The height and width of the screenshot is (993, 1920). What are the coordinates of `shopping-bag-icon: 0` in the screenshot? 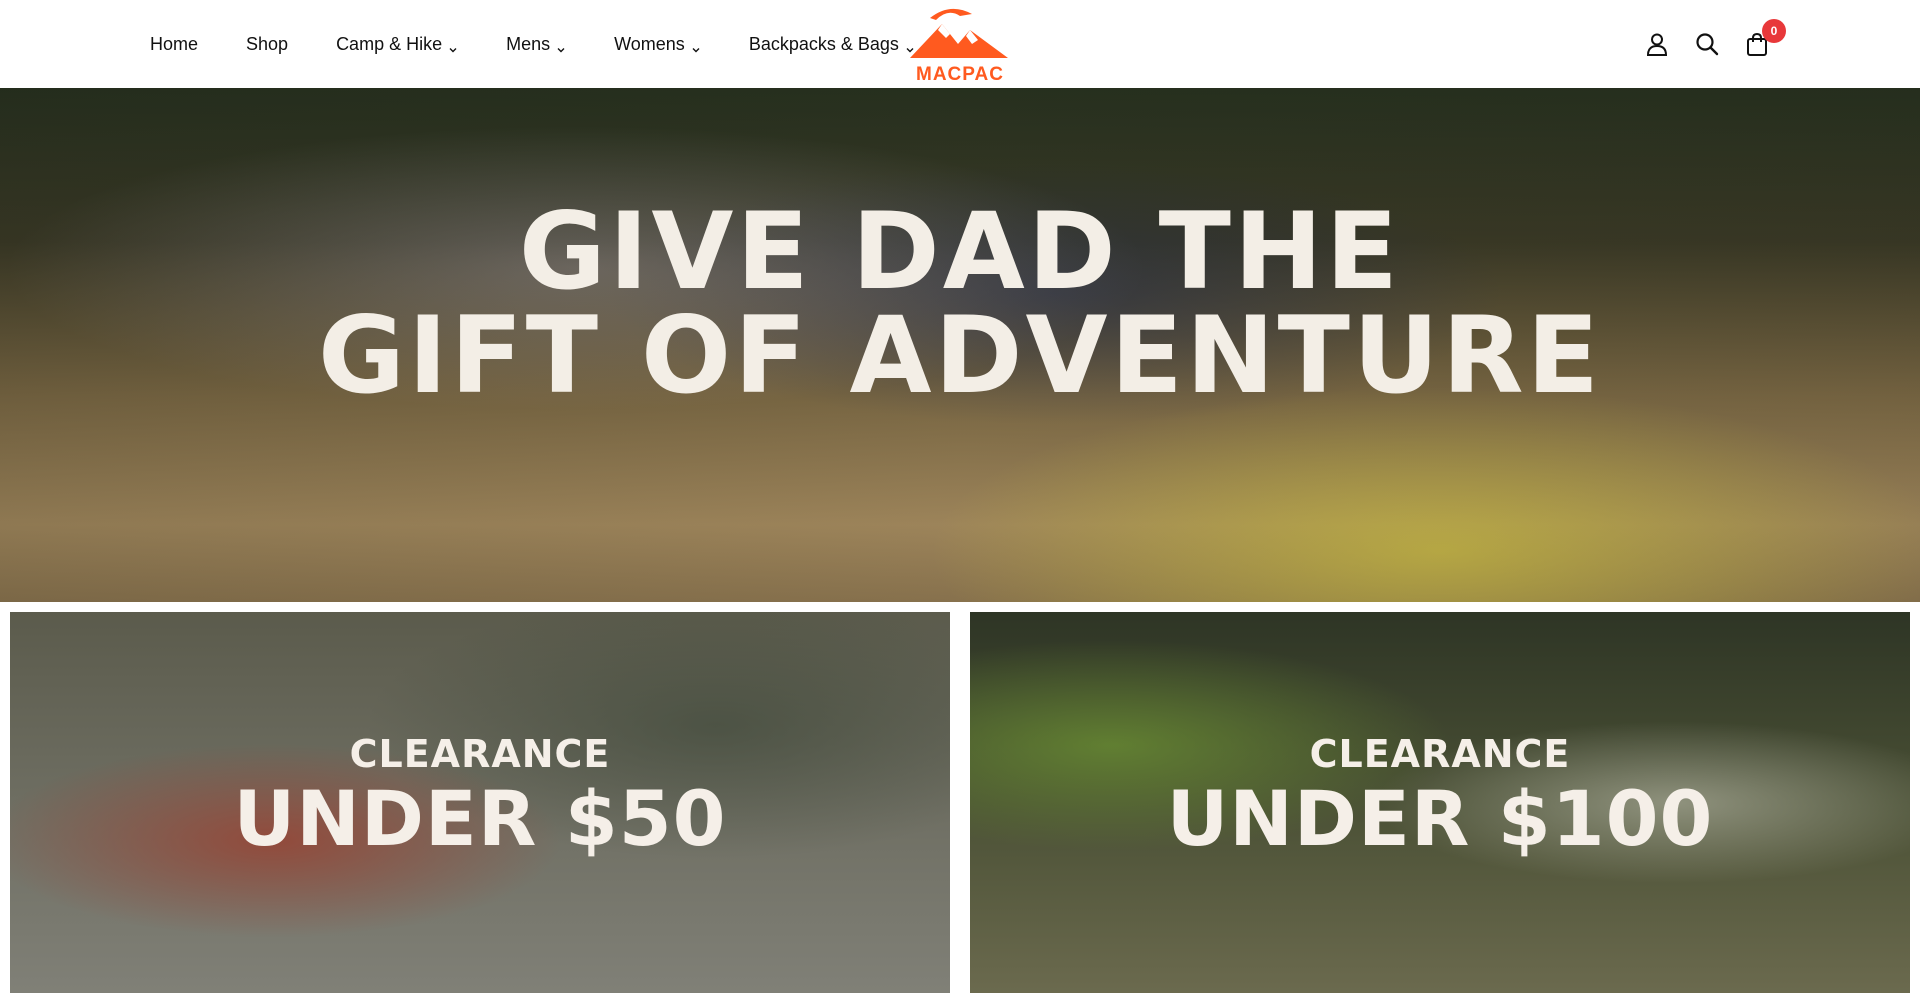 It's located at (1765, 38).